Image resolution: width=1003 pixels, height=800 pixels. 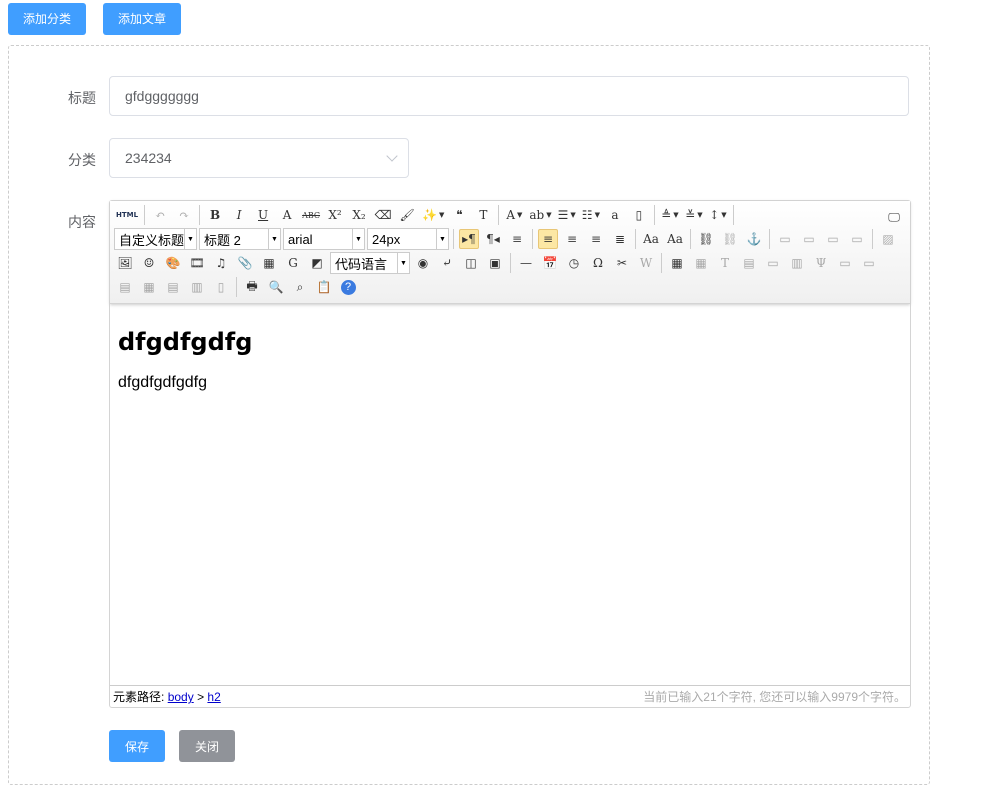 I want to click on webapp-button: ◉, so click(x=423, y=263).